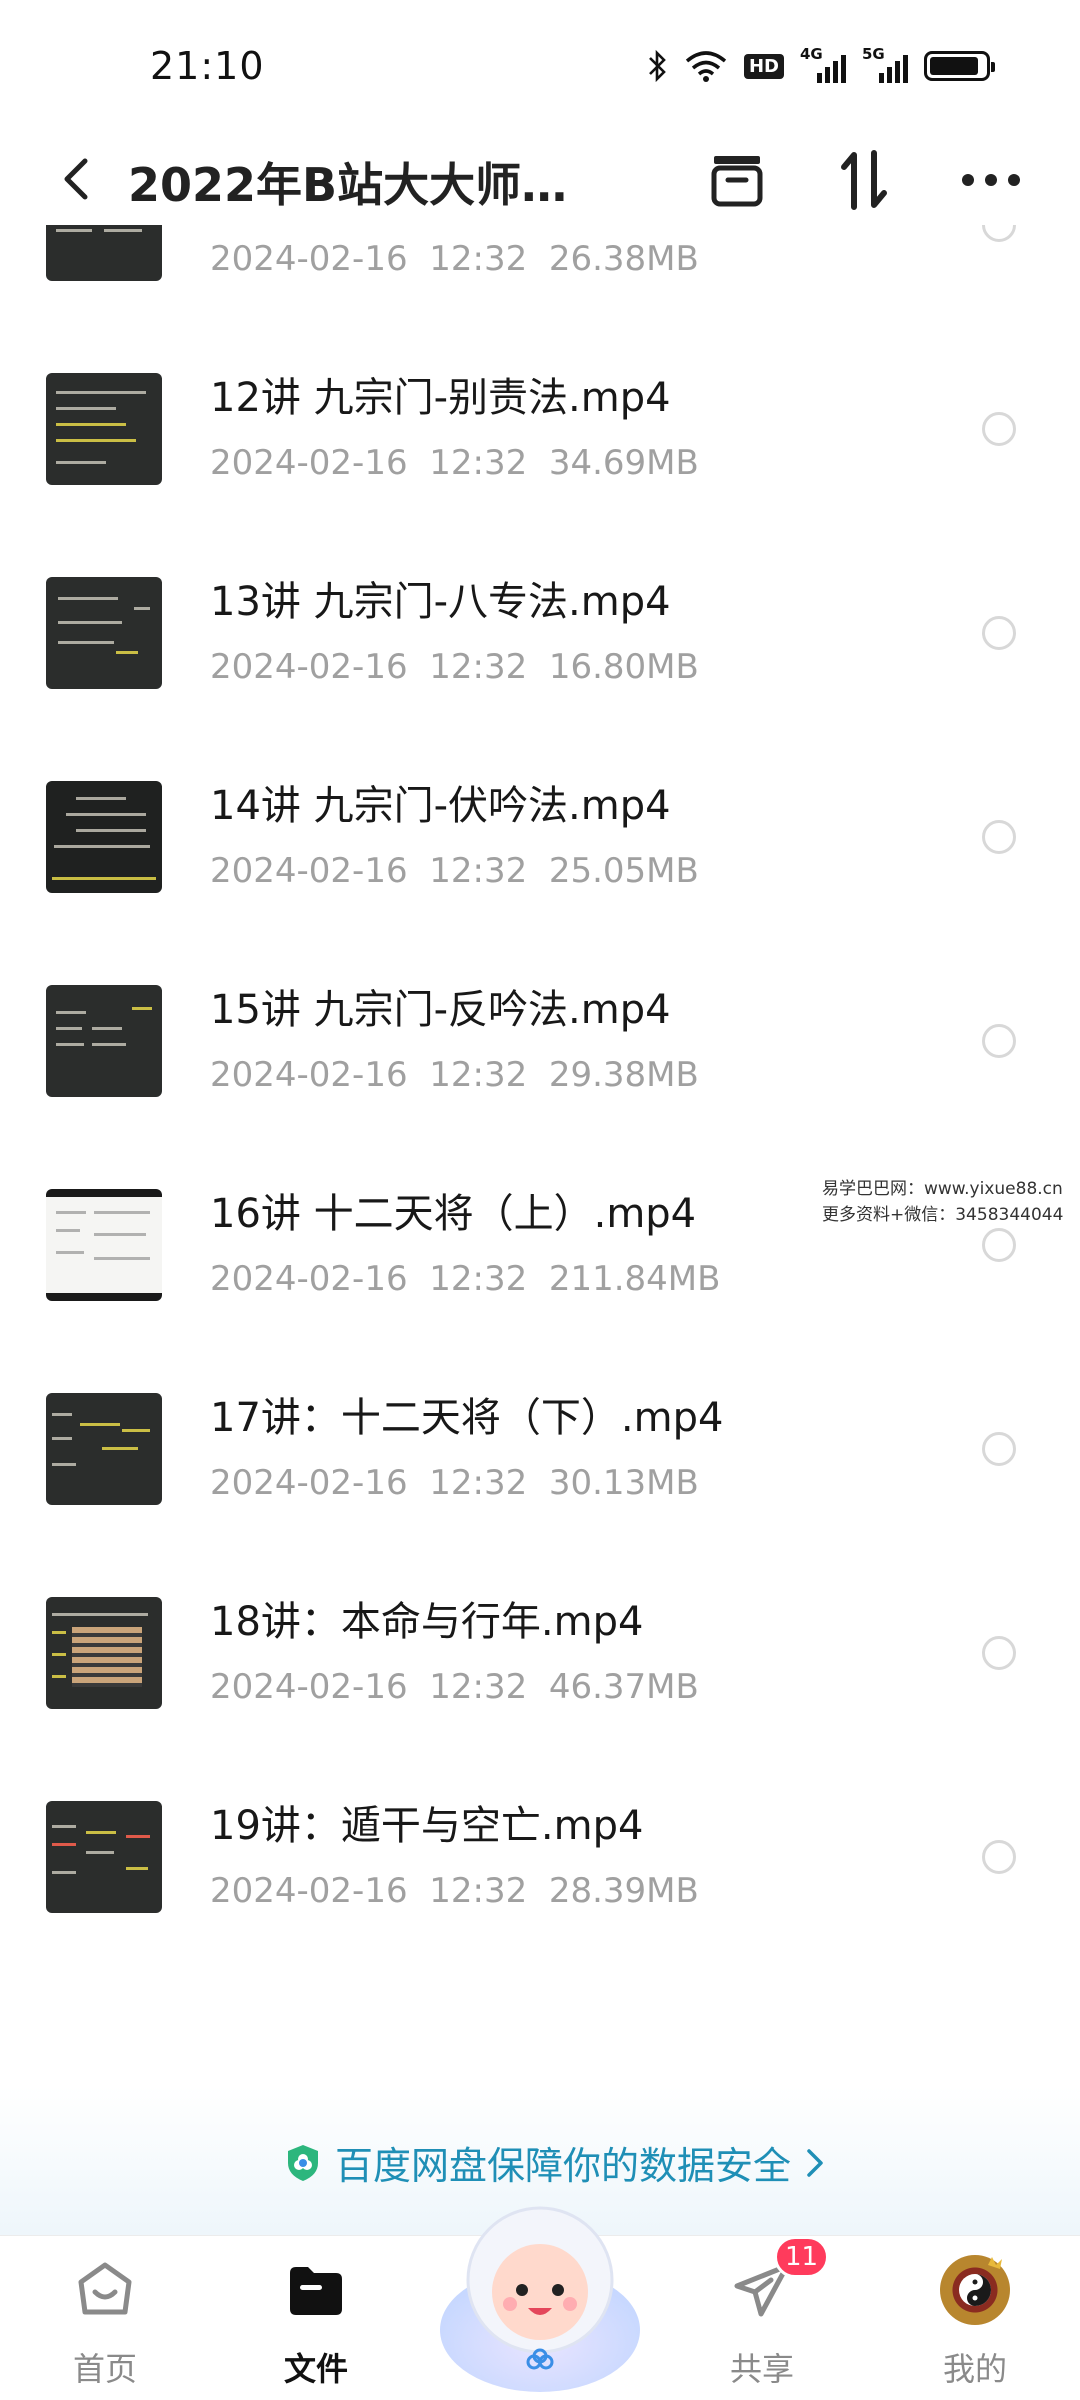 This screenshot has height=2400, width=1080. What do you see at coordinates (540, 429) in the screenshot?
I see `list-item: 12讲 九宗门-别责法.mp4 2024-02-16 12:32 34.69MB` at bounding box center [540, 429].